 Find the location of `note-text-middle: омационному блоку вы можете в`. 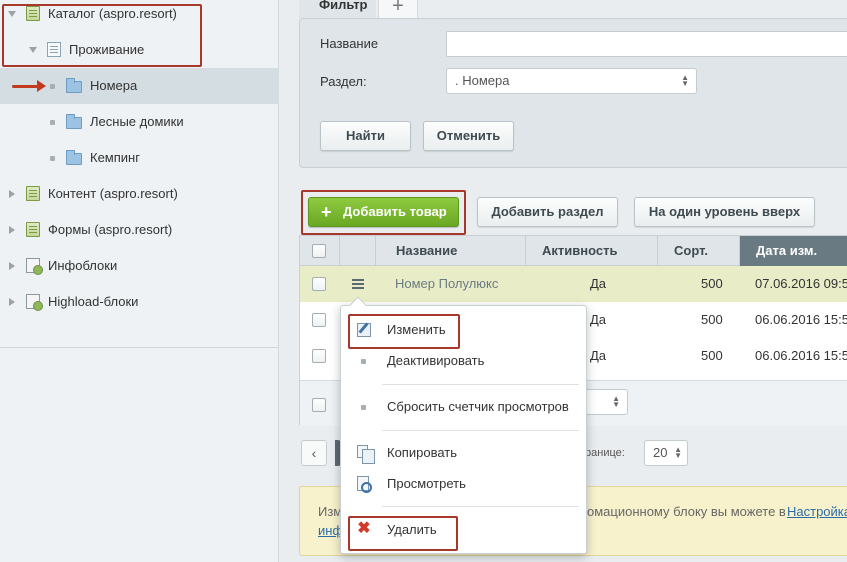

note-text-middle: омационному блоку вы можете в is located at coordinates (686, 511).